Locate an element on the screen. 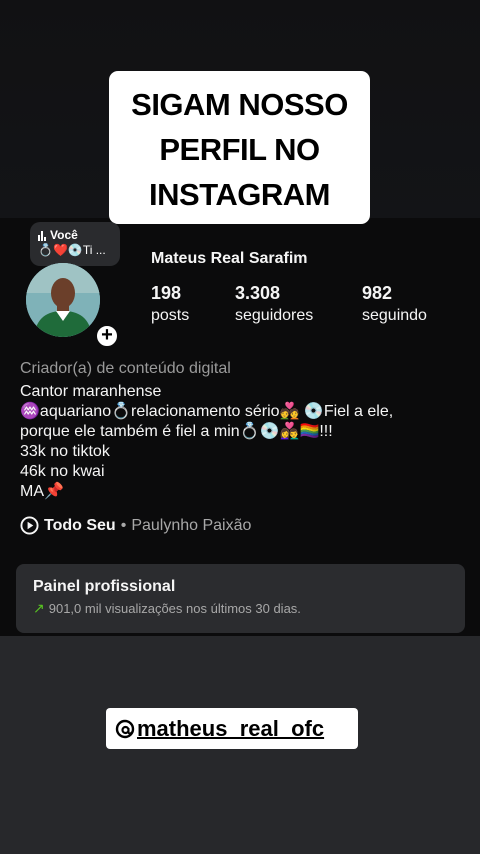  play-circle-icon is located at coordinates (29, 525).